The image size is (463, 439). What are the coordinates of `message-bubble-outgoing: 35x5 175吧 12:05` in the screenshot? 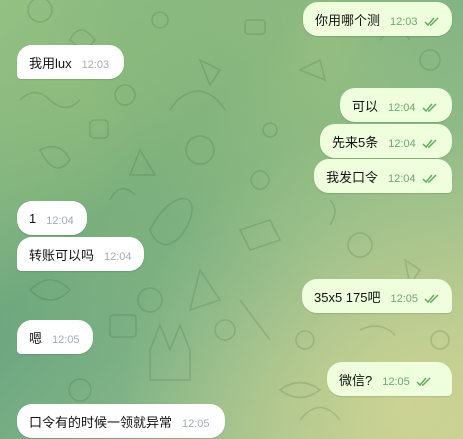 It's located at (377, 296).